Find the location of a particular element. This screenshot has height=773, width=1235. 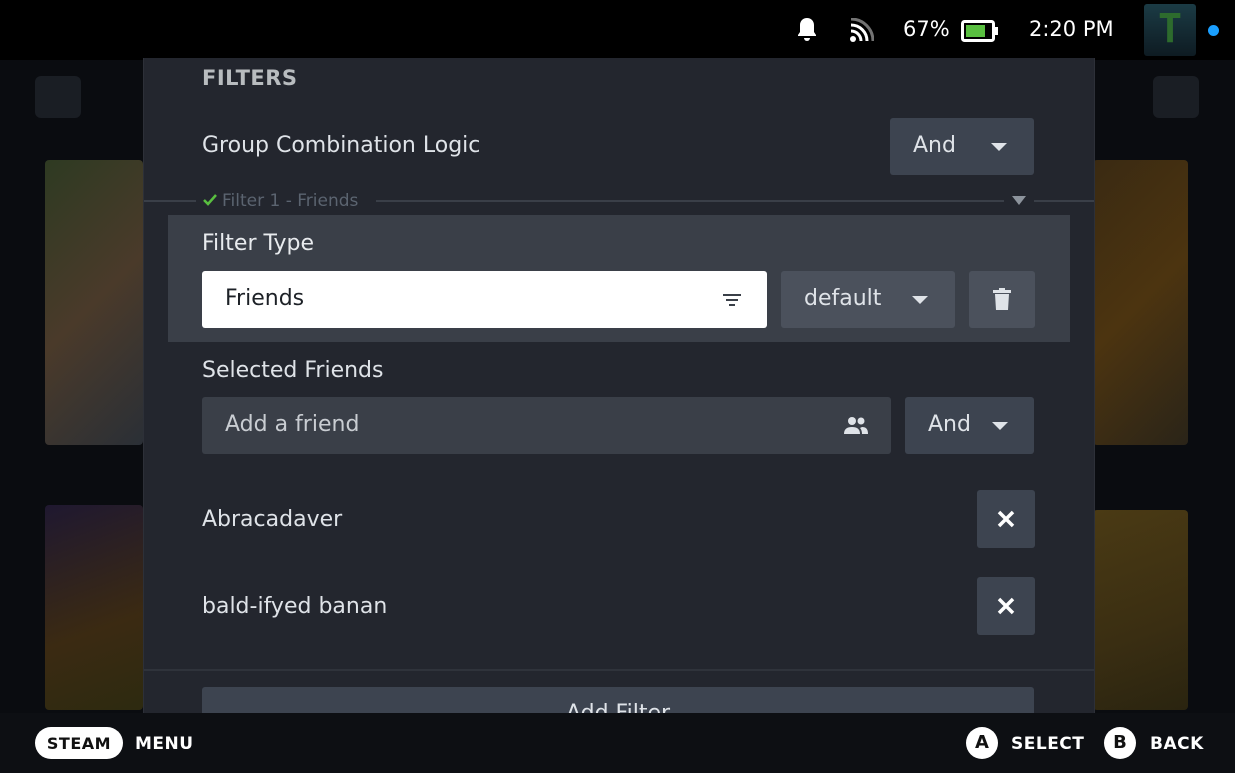

friends-logic-dropdown: And is located at coordinates (969, 425).